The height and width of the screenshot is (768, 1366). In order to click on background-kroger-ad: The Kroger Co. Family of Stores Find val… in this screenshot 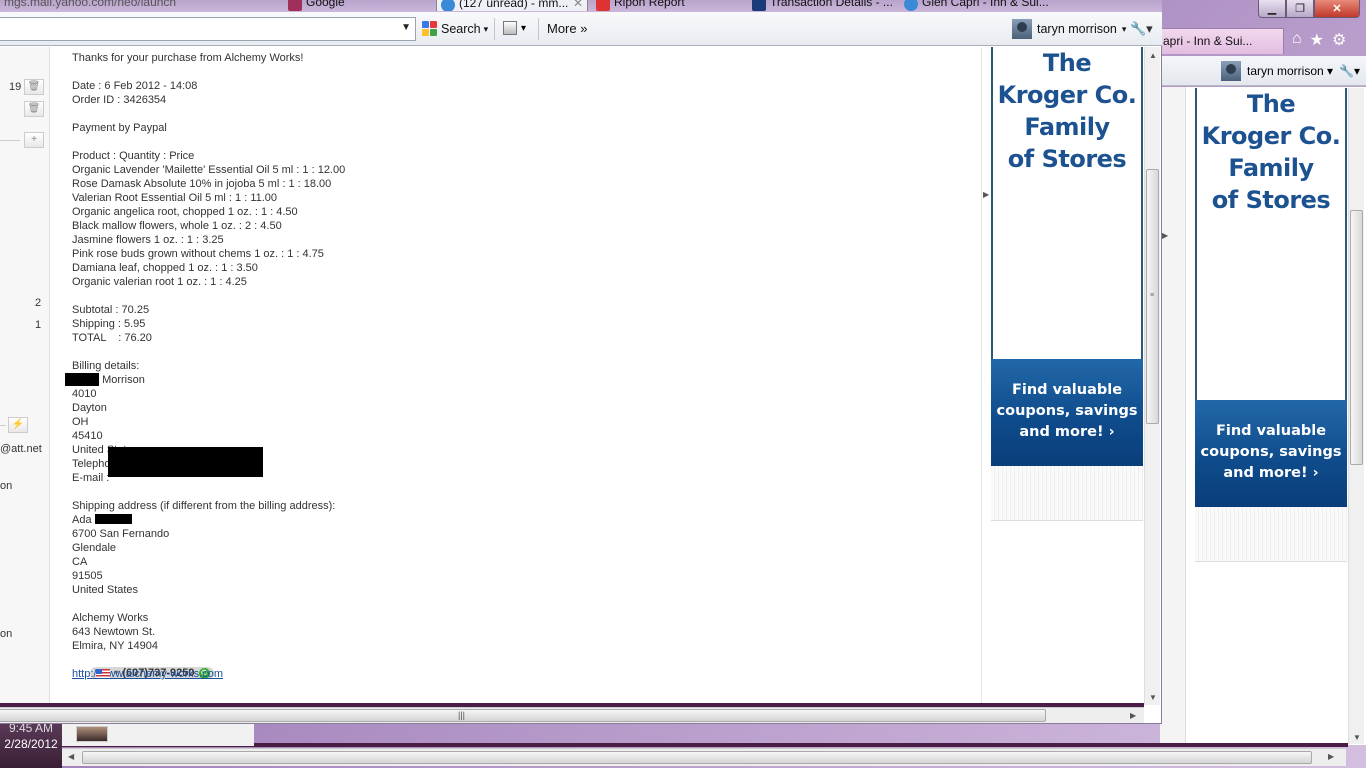, I will do `click(1271, 325)`.